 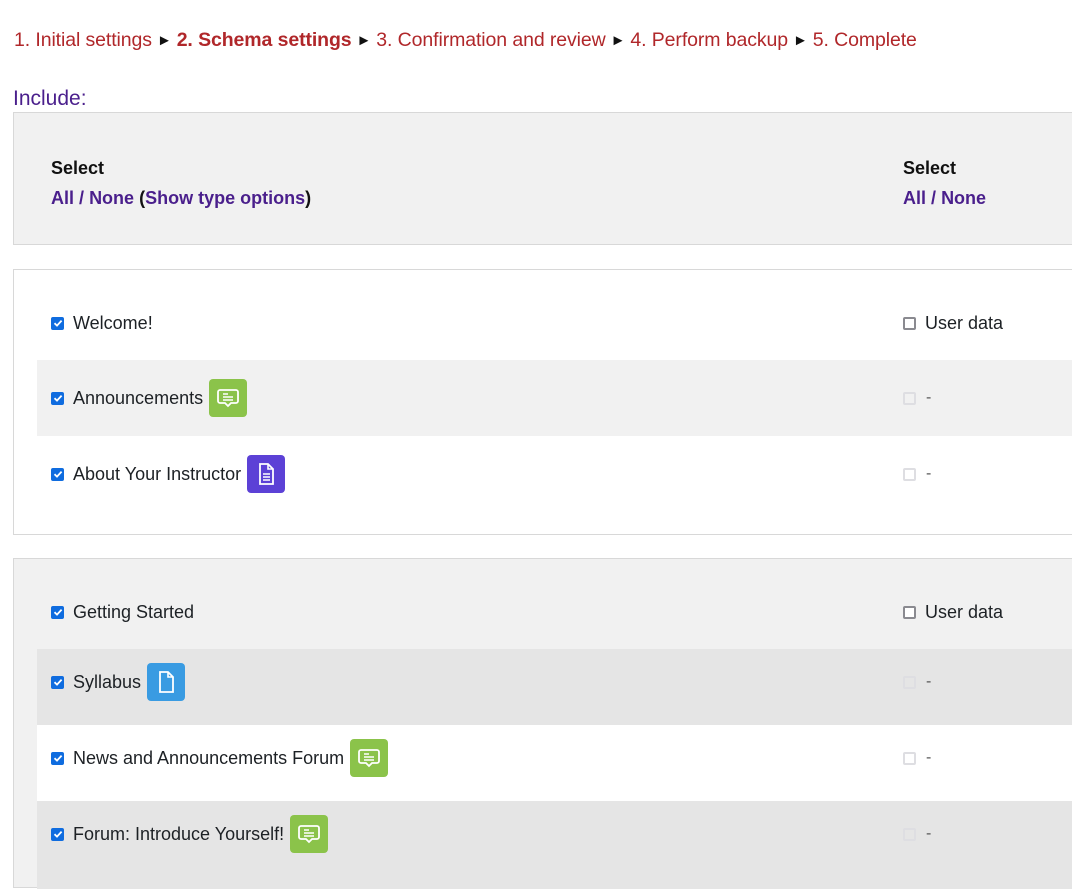 What do you see at coordinates (963, 198) in the screenshot?
I see `select-none-userdata-link: None` at bounding box center [963, 198].